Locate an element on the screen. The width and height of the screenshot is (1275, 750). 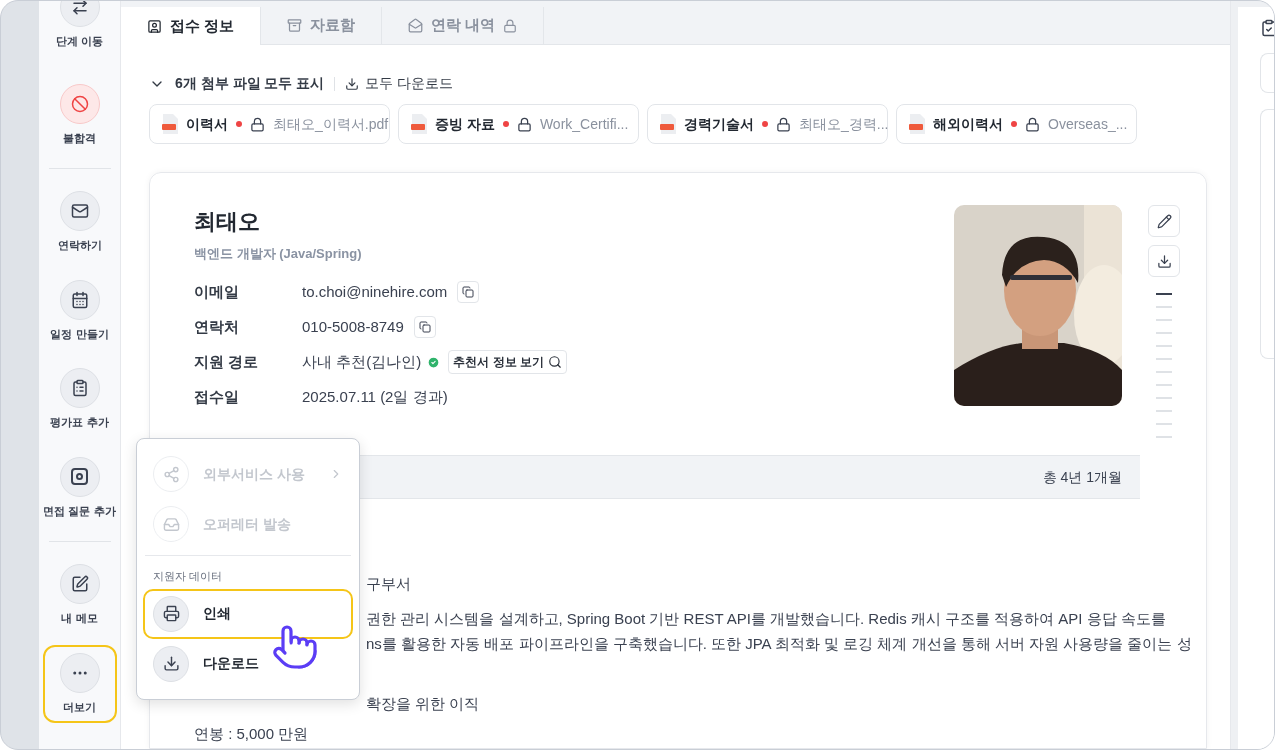
pencil-icon is located at coordinates (1164, 221).